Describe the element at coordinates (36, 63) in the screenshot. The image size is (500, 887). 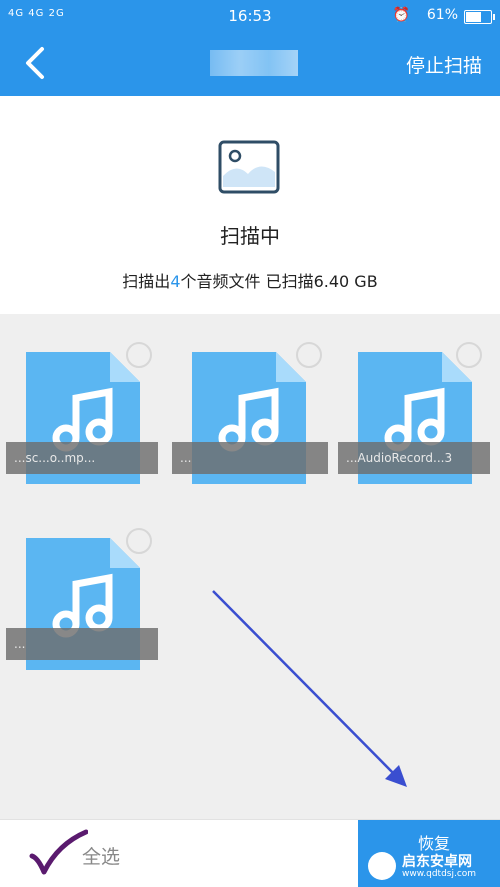
I see `back-arrow-icon` at that location.